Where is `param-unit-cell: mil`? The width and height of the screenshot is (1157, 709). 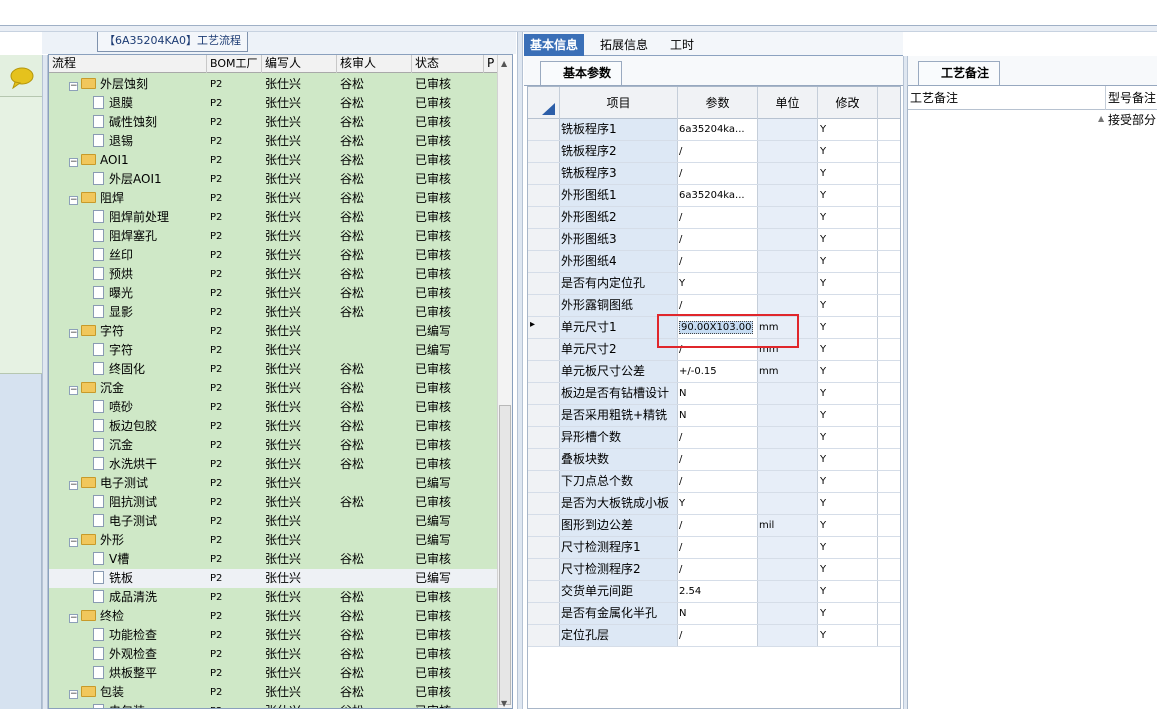 param-unit-cell: mil is located at coordinates (788, 525).